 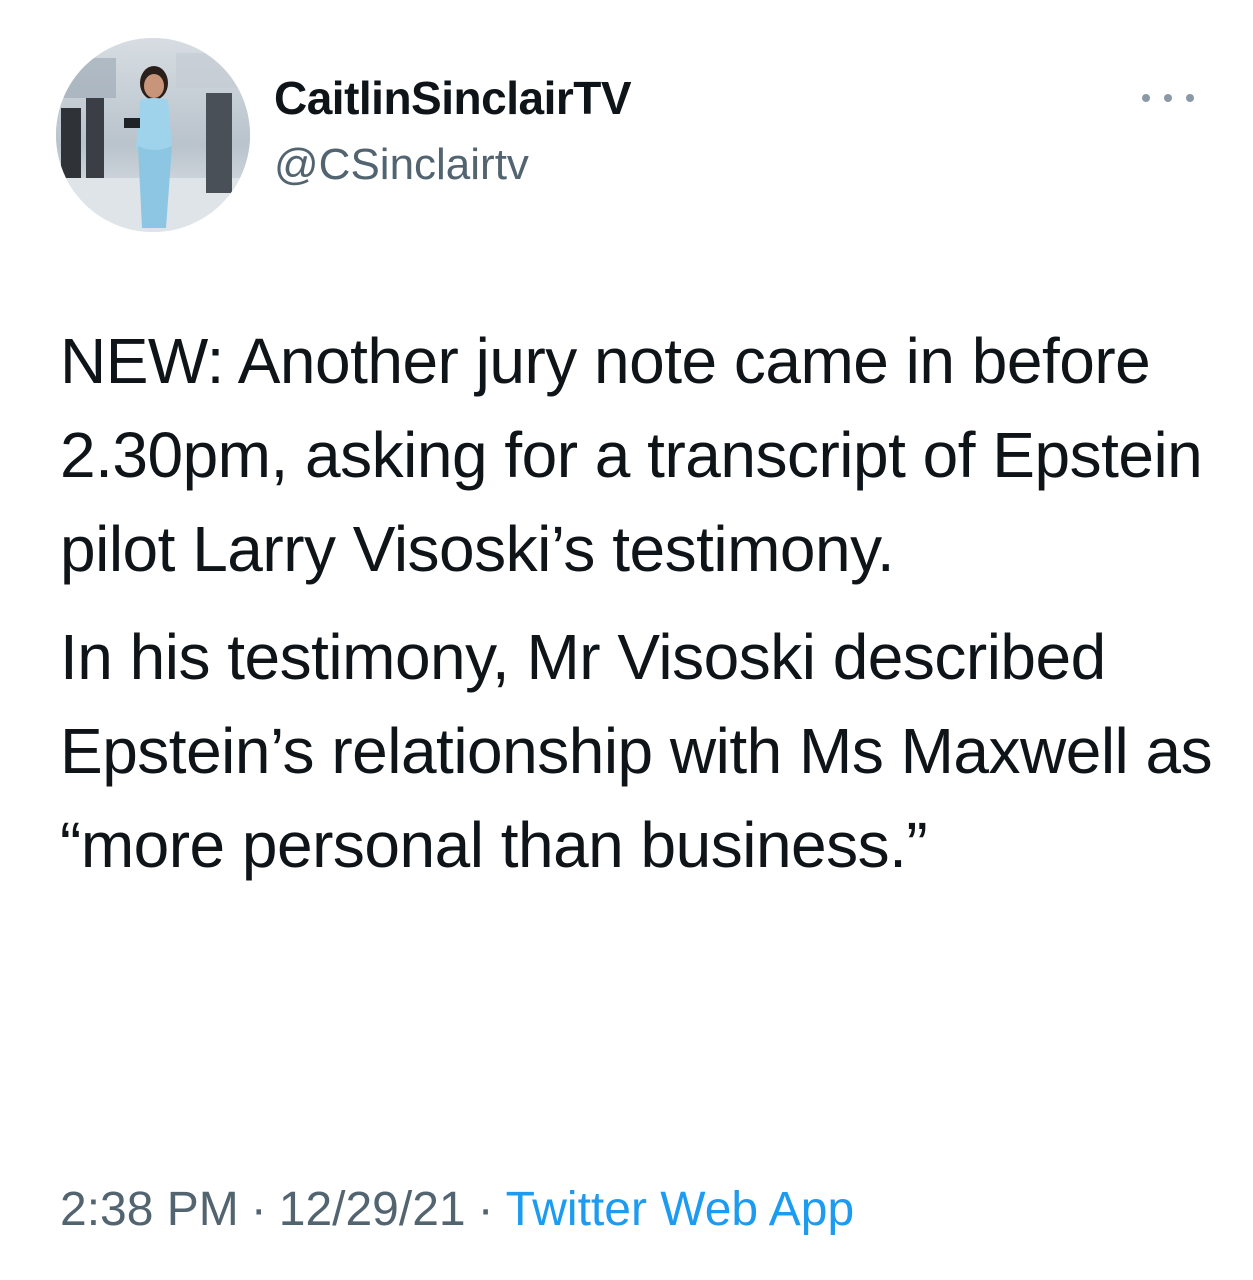 I want to click on user-handle: @CSinclairtv, so click(x=401, y=165).